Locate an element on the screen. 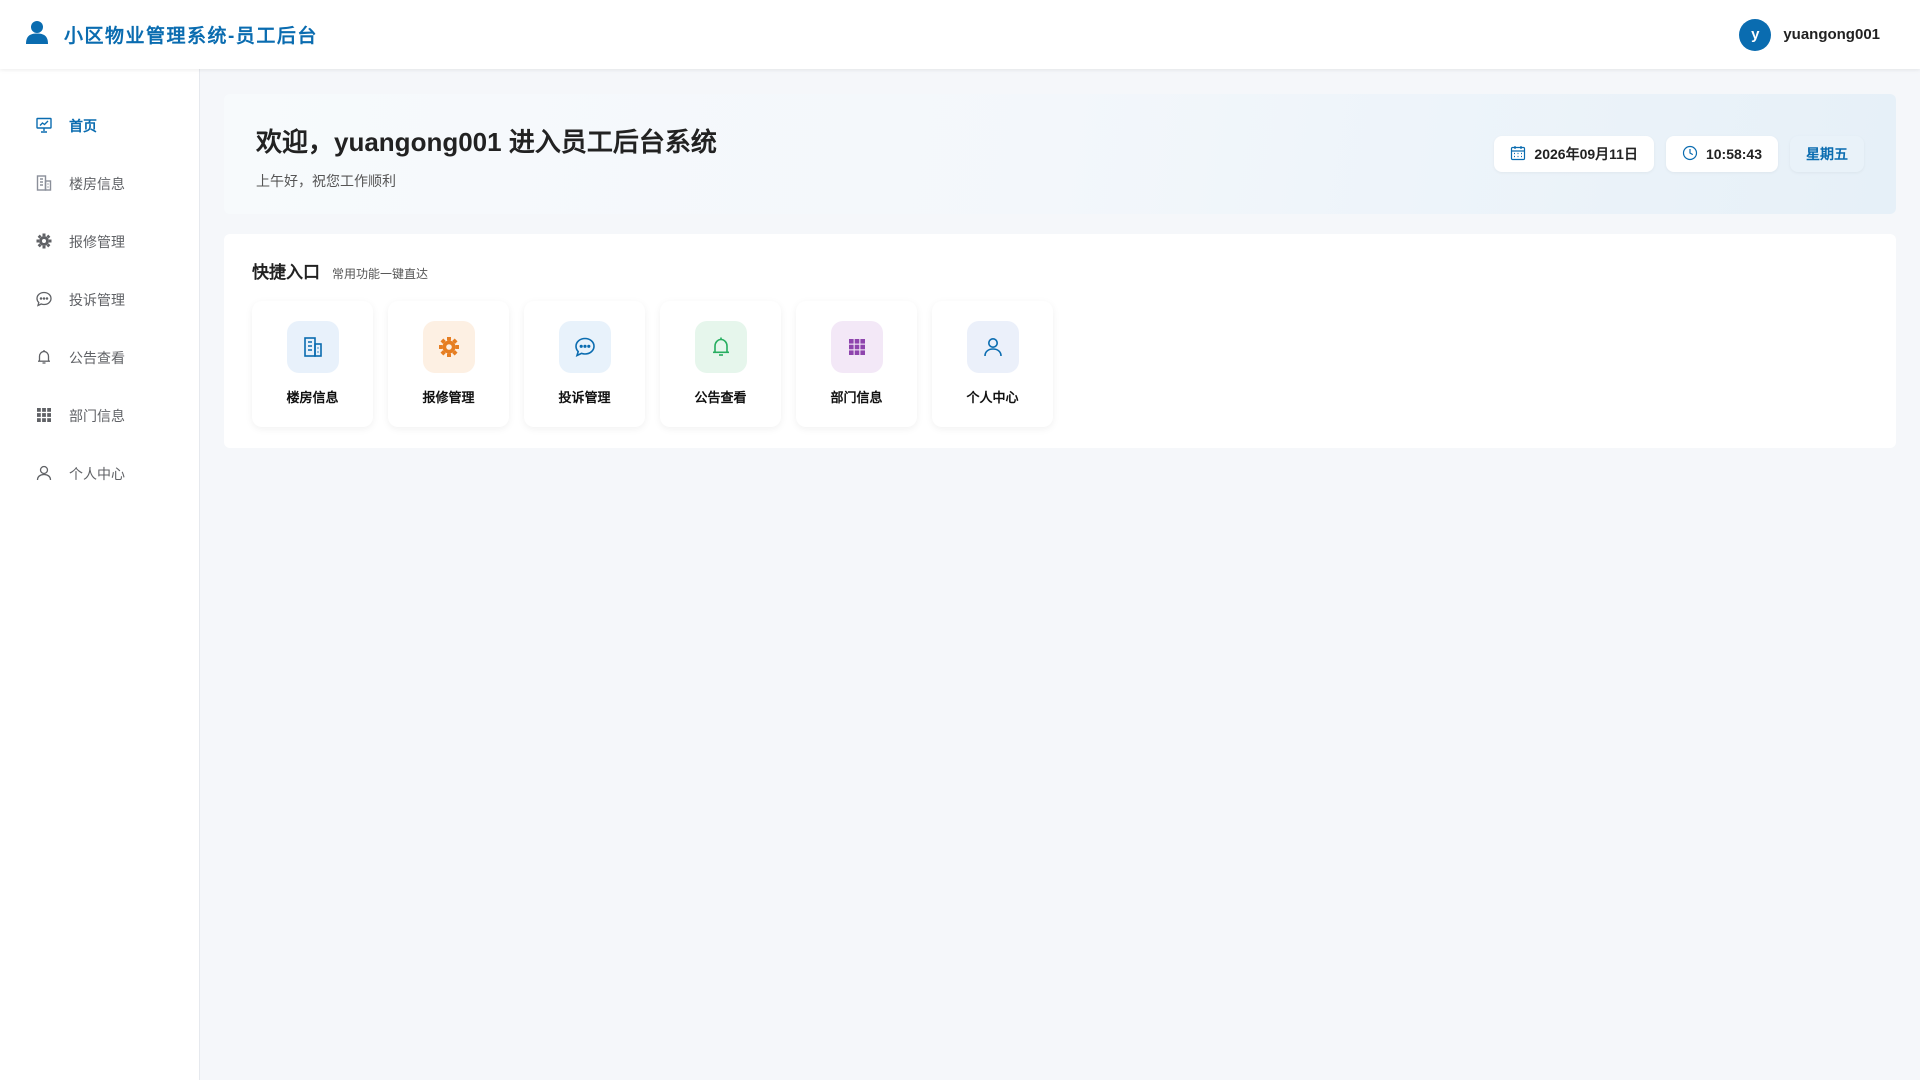  quick-card-department: 部门信息 is located at coordinates (856, 364).